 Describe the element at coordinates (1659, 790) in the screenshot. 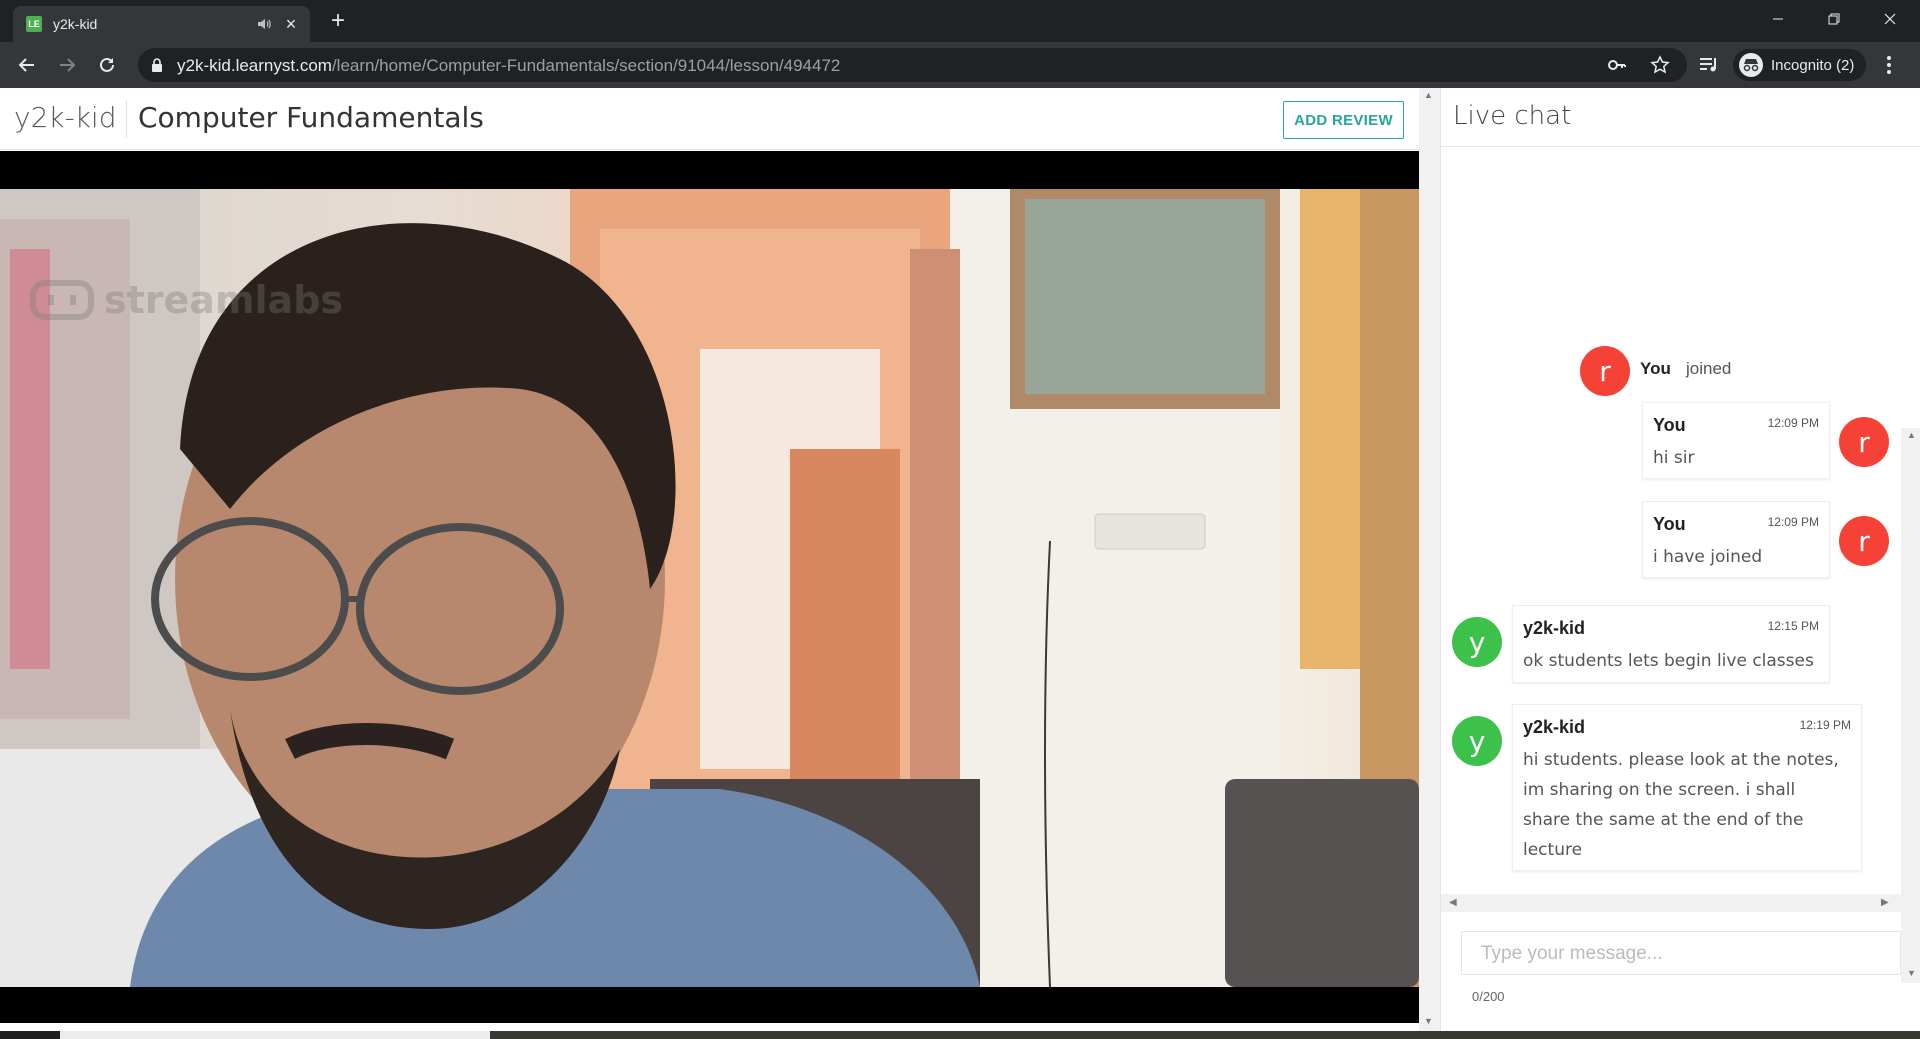

I see `message-line: im sharing on the screen. i shall` at that location.